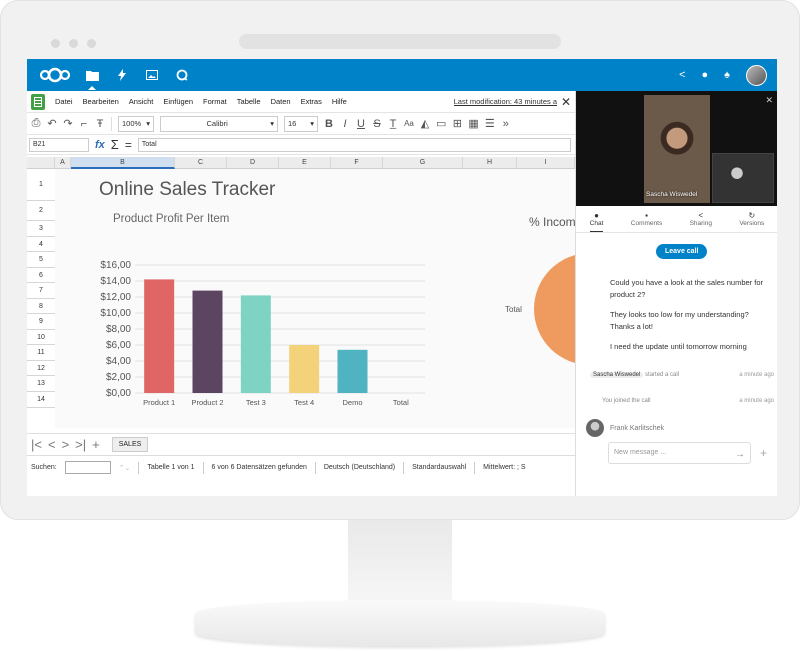  Describe the element at coordinates (59, 144) in the screenshot. I see `cell-reference-box: B21` at that location.